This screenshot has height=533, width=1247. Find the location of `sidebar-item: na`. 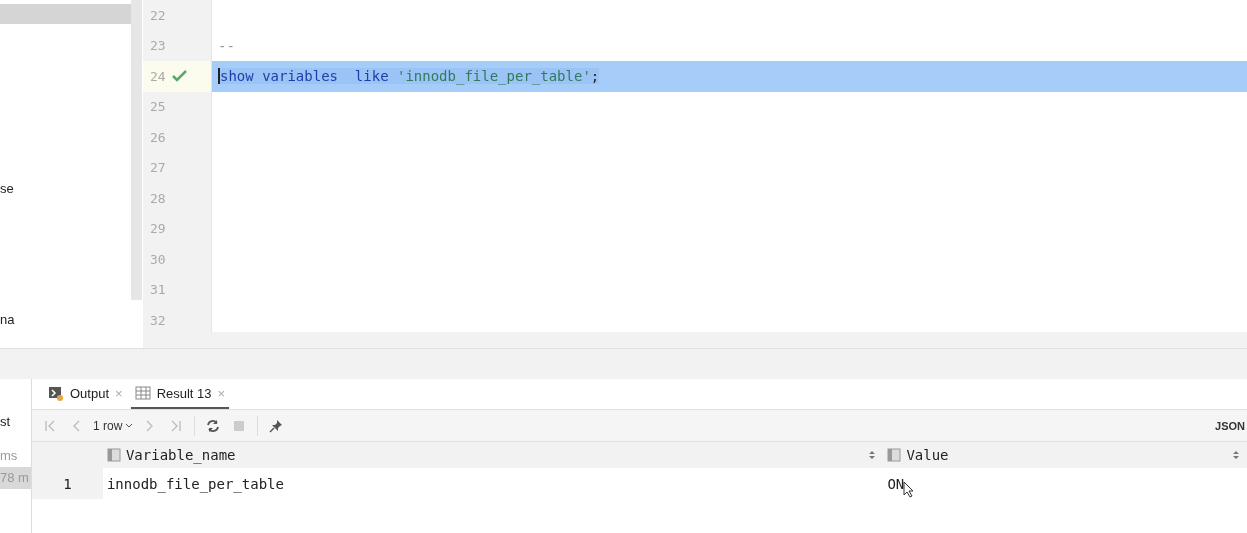

sidebar-item: na is located at coordinates (65, 320).